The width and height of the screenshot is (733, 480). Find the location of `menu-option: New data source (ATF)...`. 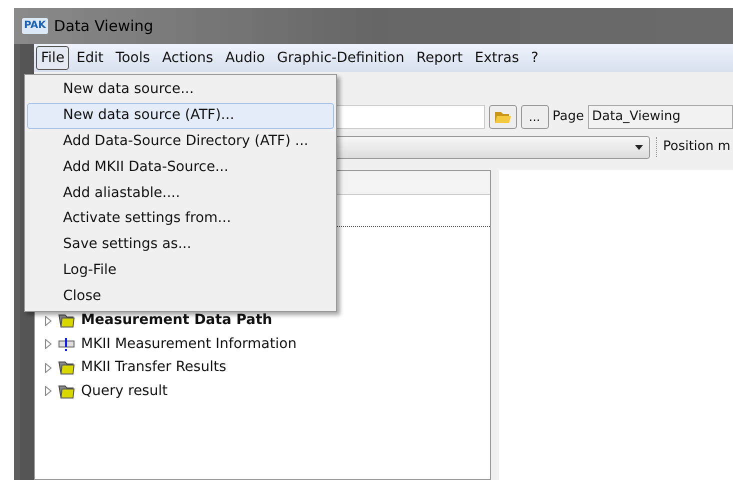

menu-option: New data source (ATF)... is located at coordinates (180, 115).